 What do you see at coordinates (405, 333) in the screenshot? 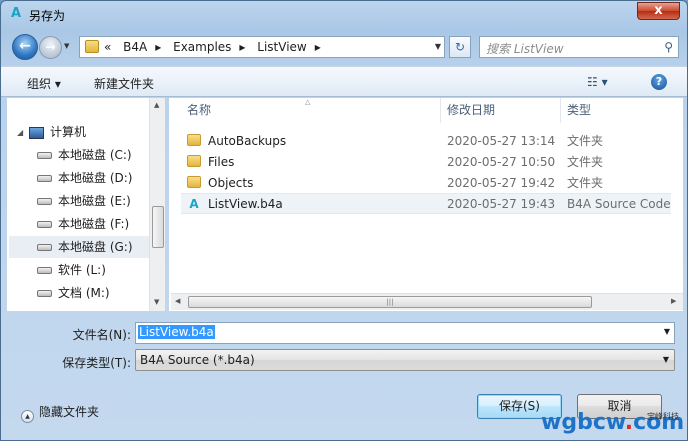
I see `filename-field: ListView.b4a ▼` at bounding box center [405, 333].